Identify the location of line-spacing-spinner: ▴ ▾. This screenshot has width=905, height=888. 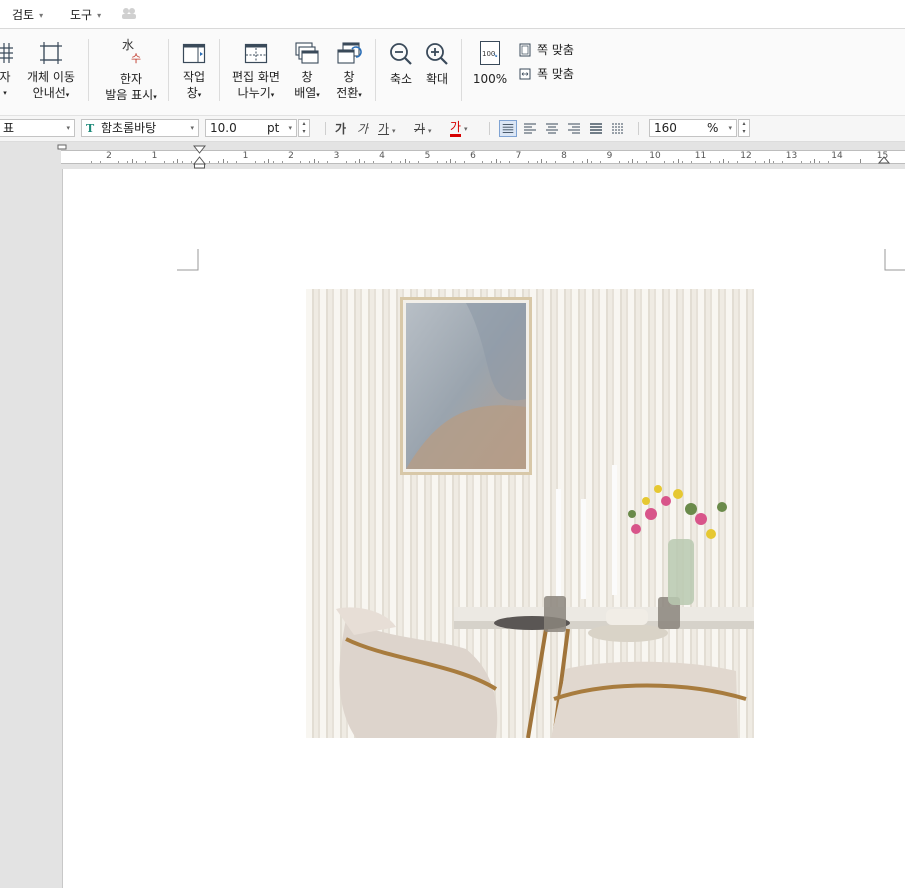
(744, 128).